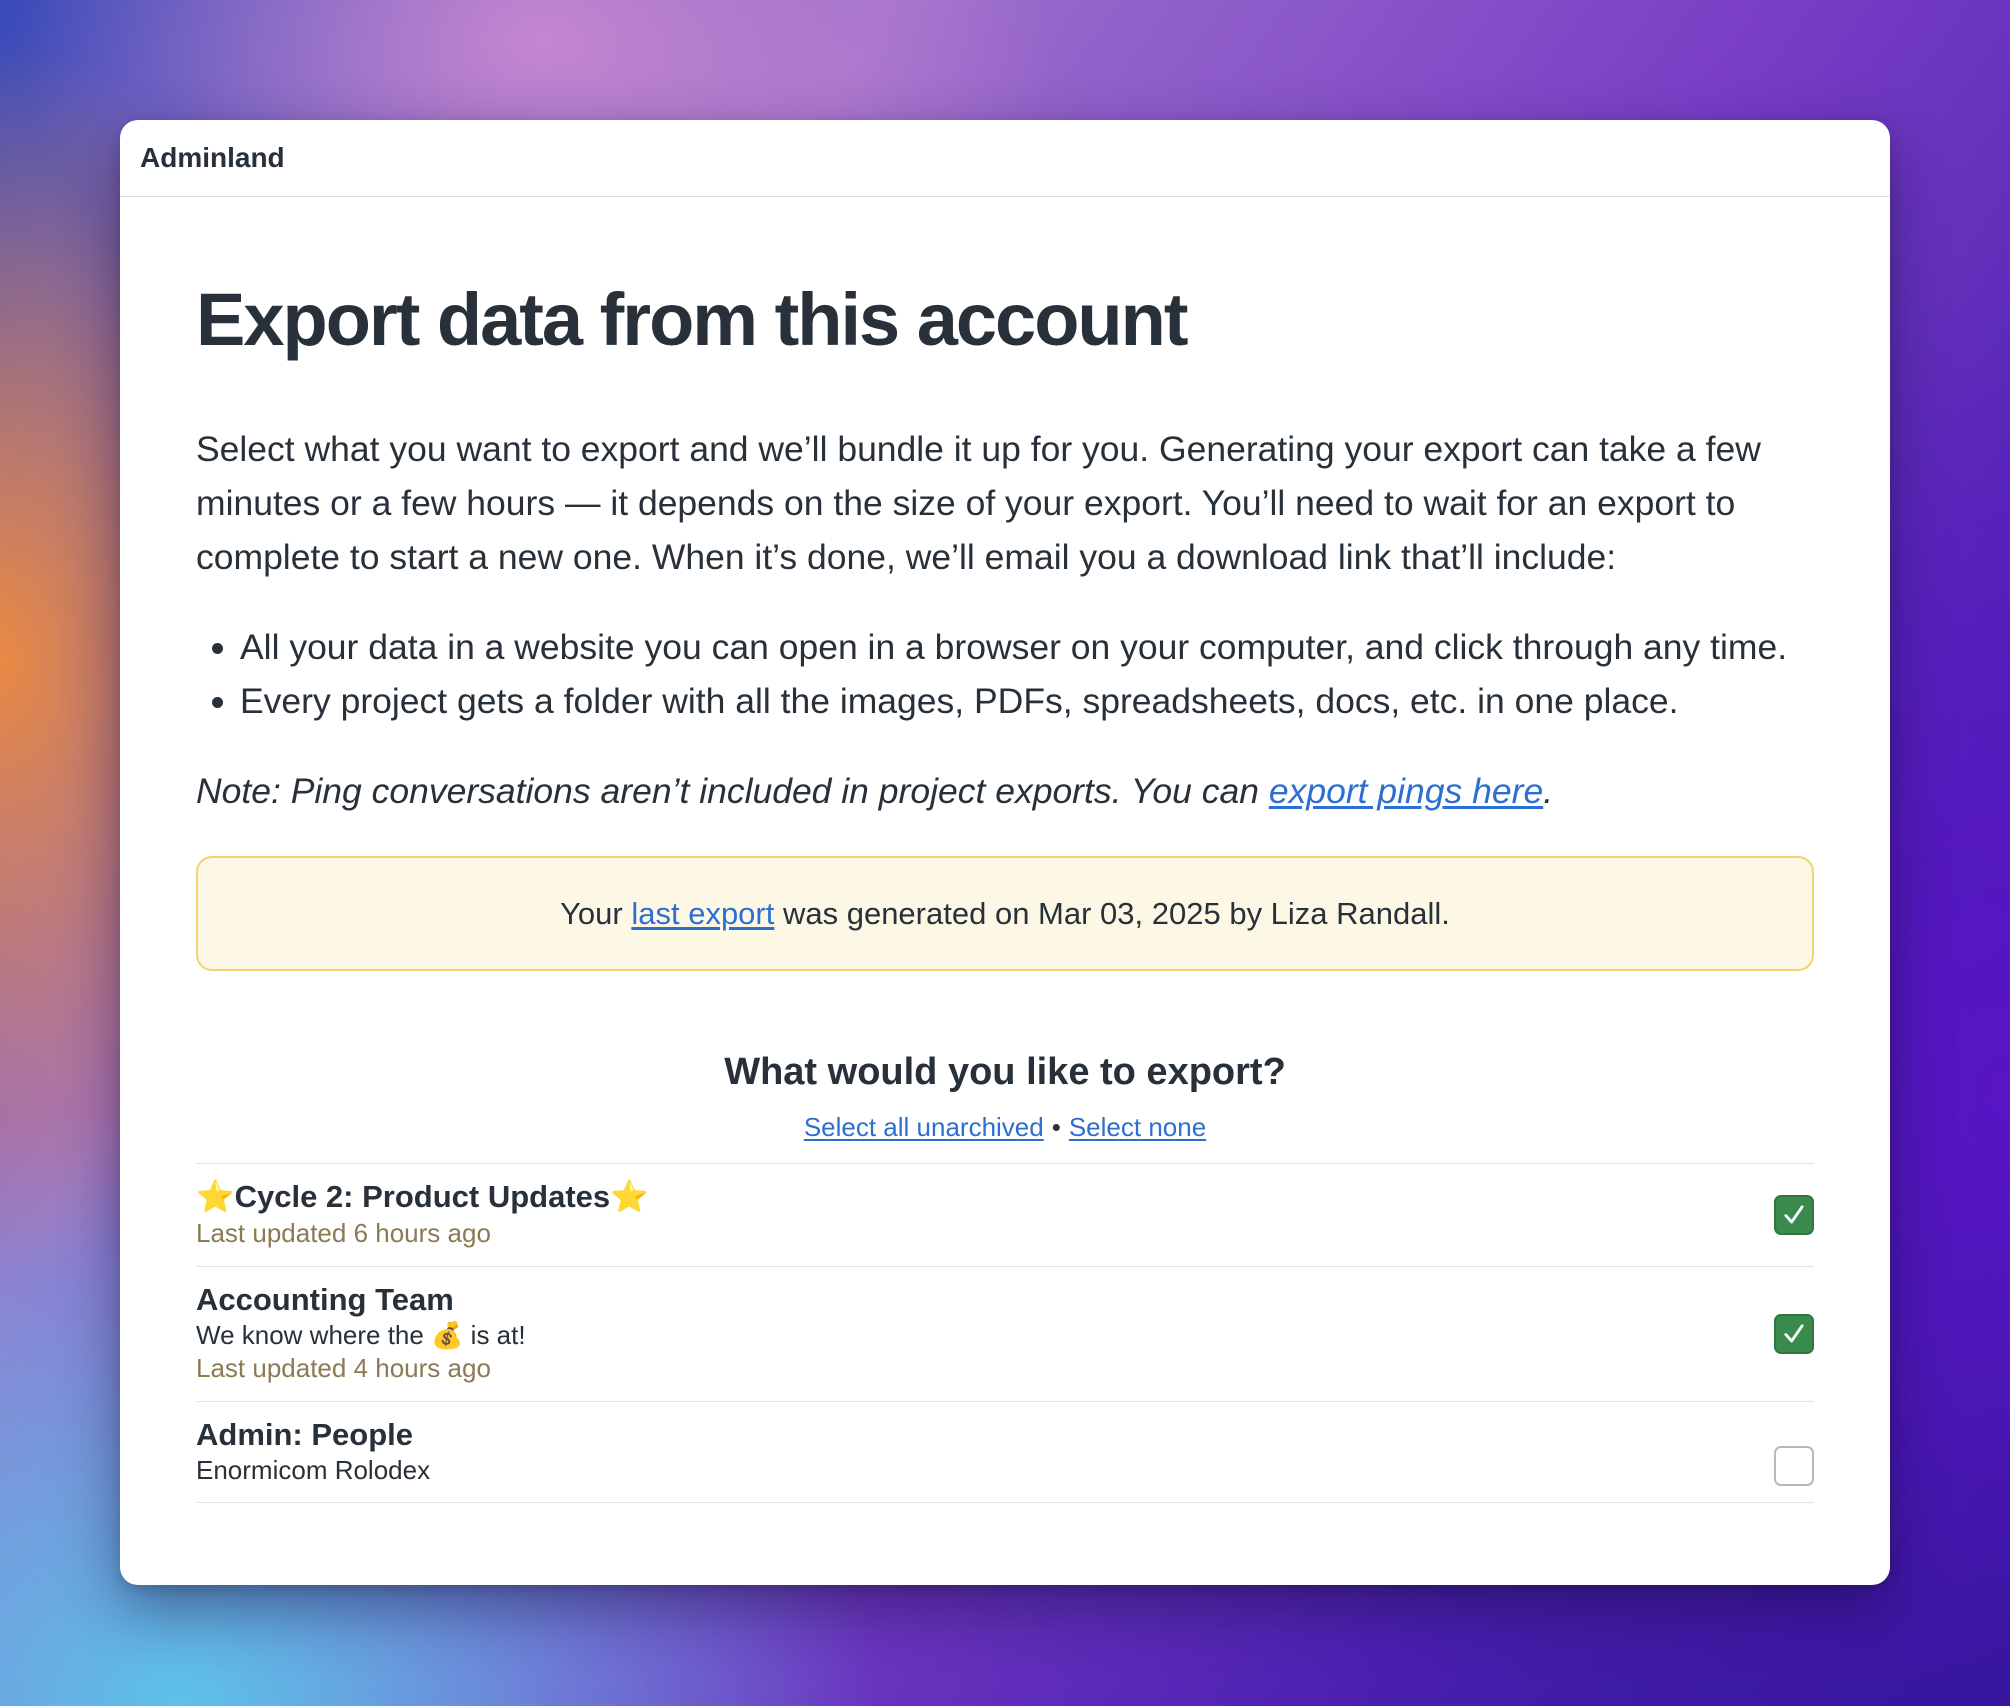 This screenshot has height=1706, width=2010. Describe the element at coordinates (313, 1470) in the screenshot. I see `project-description: Enormicom Rolodex` at that location.